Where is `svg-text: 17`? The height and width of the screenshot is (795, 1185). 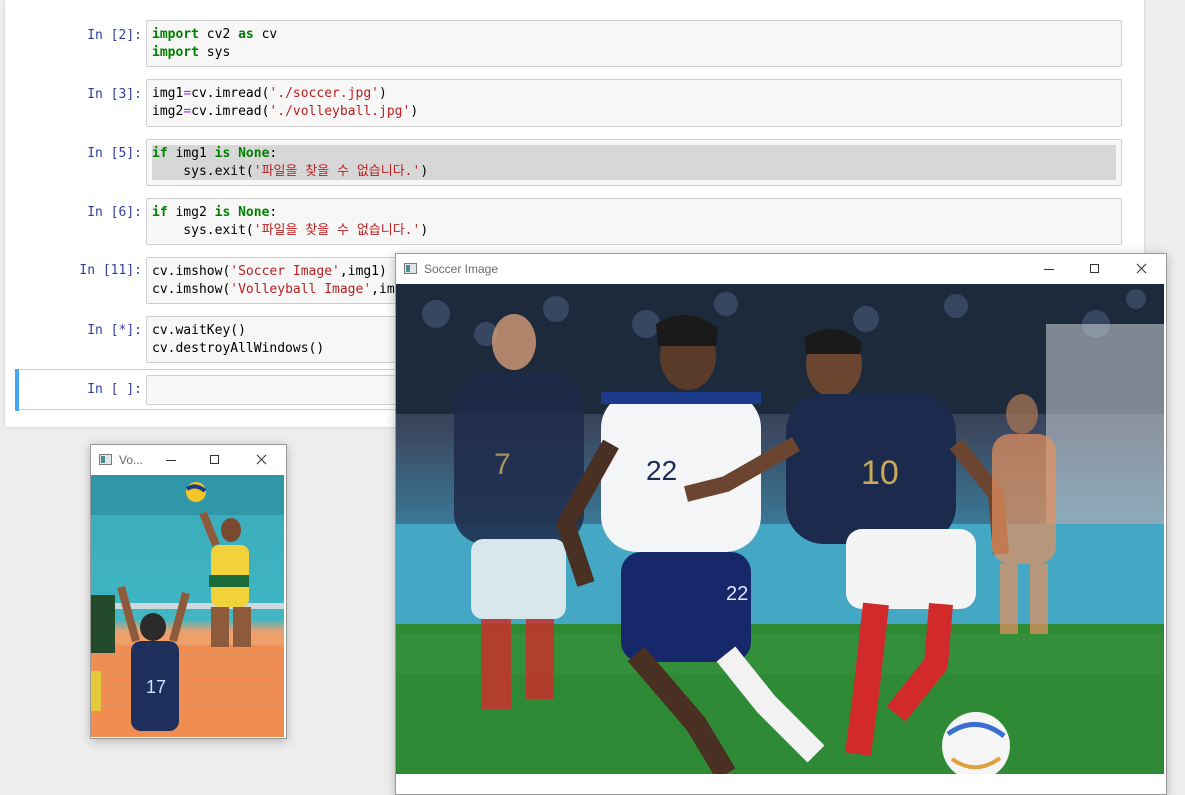
svg-text: 17 is located at coordinates (156, 687).